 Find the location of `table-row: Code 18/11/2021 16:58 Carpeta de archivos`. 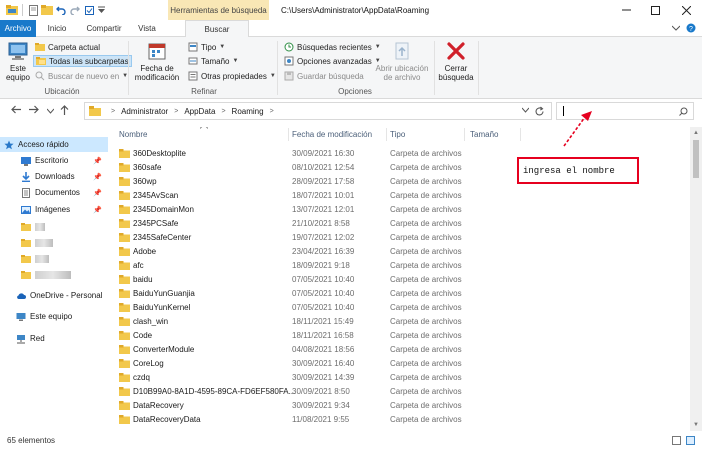

table-row: Code 18/11/2021 16:58 Carpeta de archivos is located at coordinates (399, 336).